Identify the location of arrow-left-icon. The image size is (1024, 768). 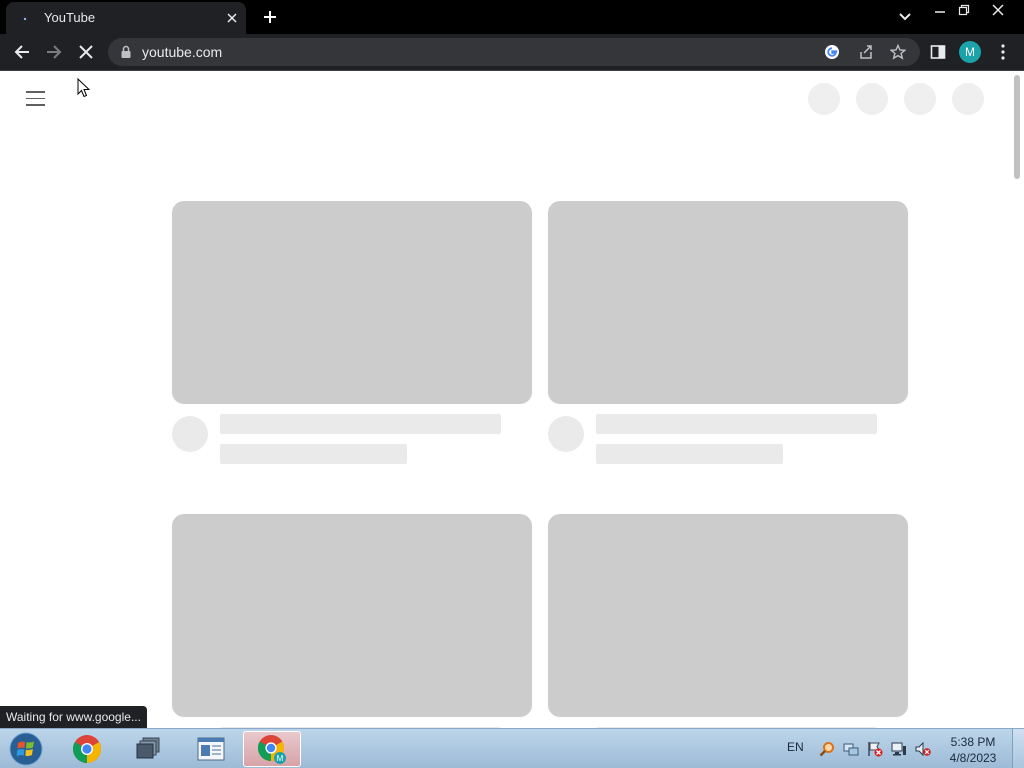
(21, 52).